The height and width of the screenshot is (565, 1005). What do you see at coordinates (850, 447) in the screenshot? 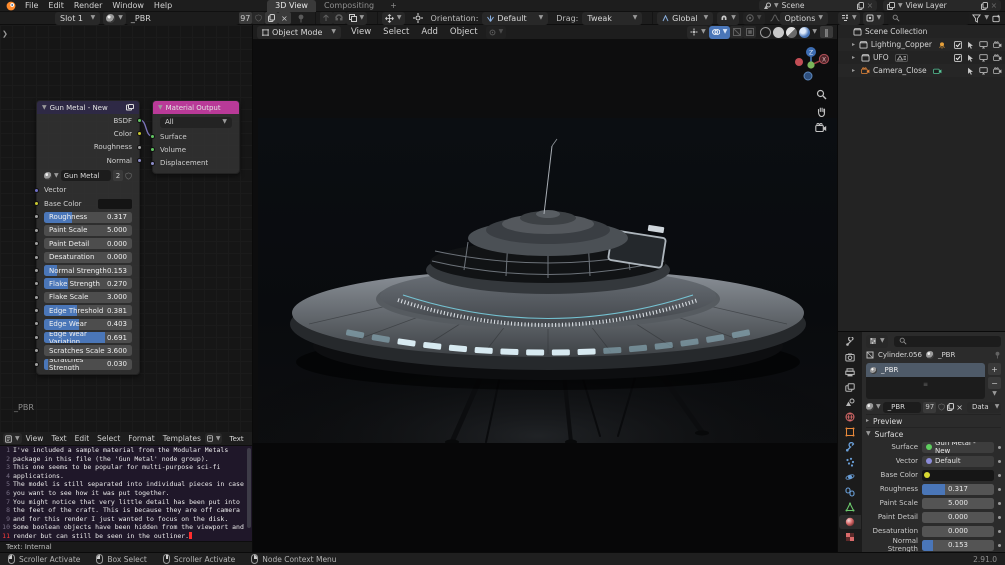
I see `properties-tab-modifiers` at bounding box center [850, 447].